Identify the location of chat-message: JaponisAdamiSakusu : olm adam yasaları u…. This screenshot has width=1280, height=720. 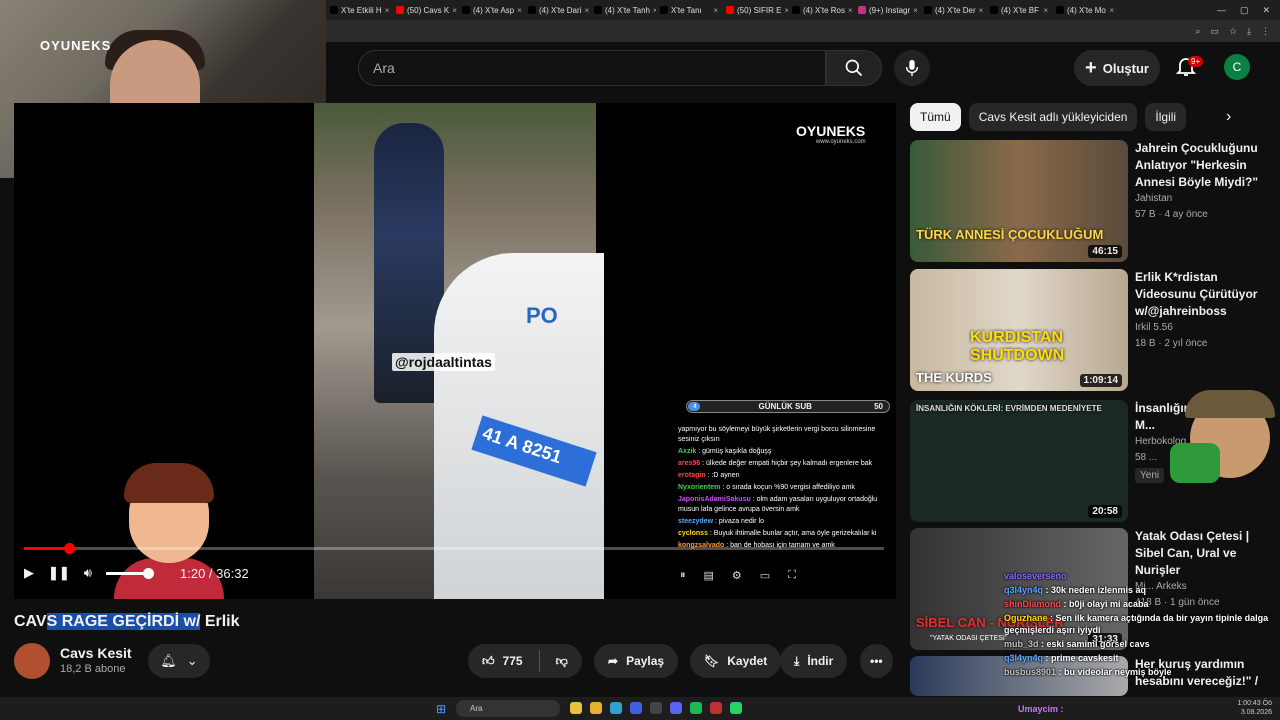
(785, 505).